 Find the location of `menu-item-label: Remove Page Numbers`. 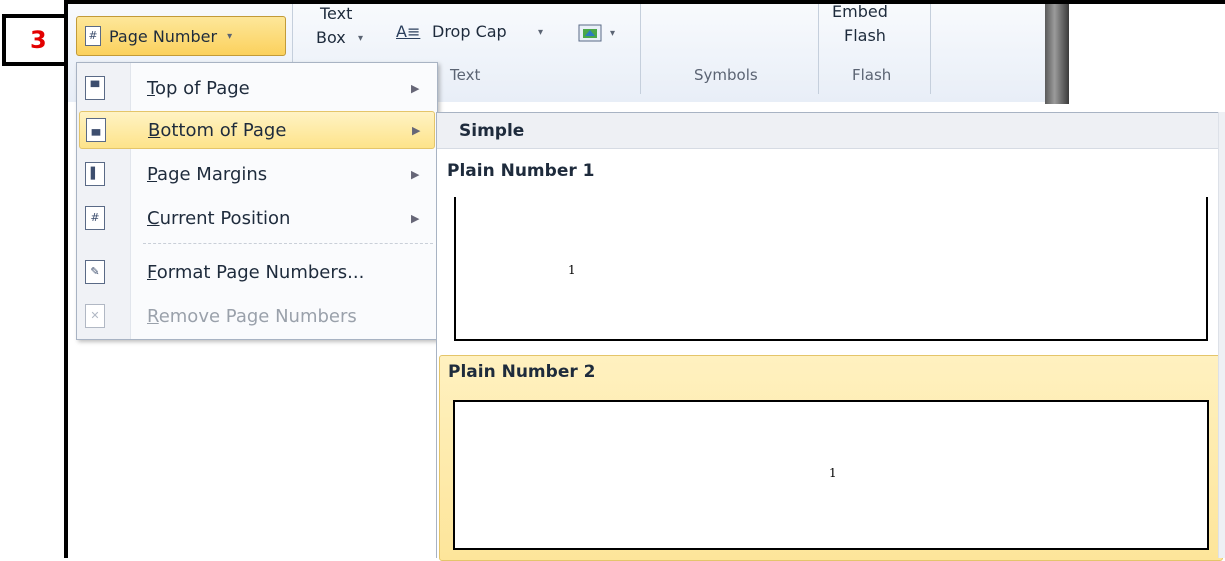

menu-item-label: Remove Page Numbers is located at coordinates (252, 316).